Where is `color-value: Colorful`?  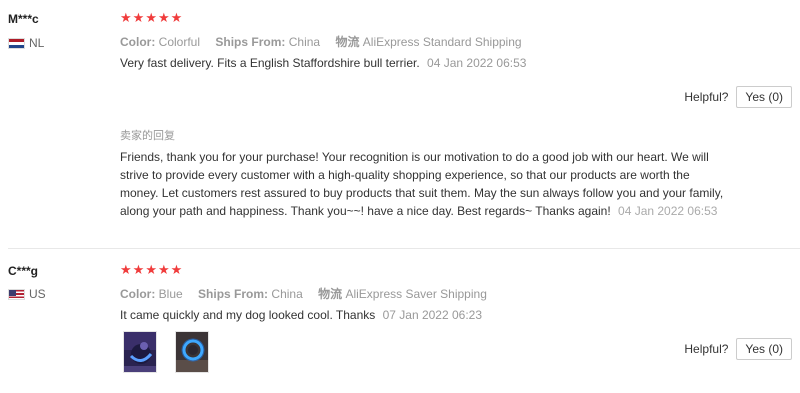 color-value: Colorful is located at coordinates (179, 42).